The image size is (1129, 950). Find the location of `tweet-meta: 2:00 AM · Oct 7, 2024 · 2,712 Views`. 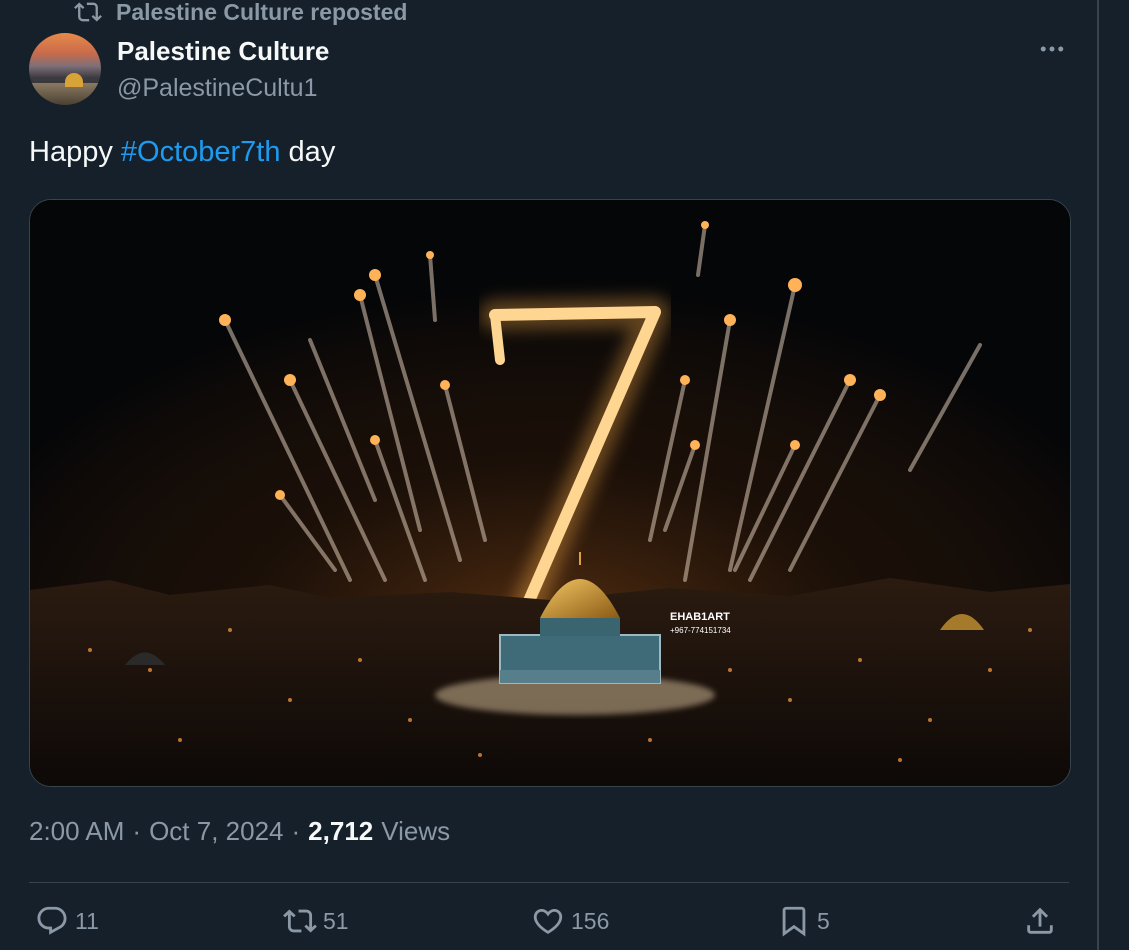

tweet-meta: 2:00 AM · Oct 7, 2024 · 2,712 Views is located at coordinates (240, 831).